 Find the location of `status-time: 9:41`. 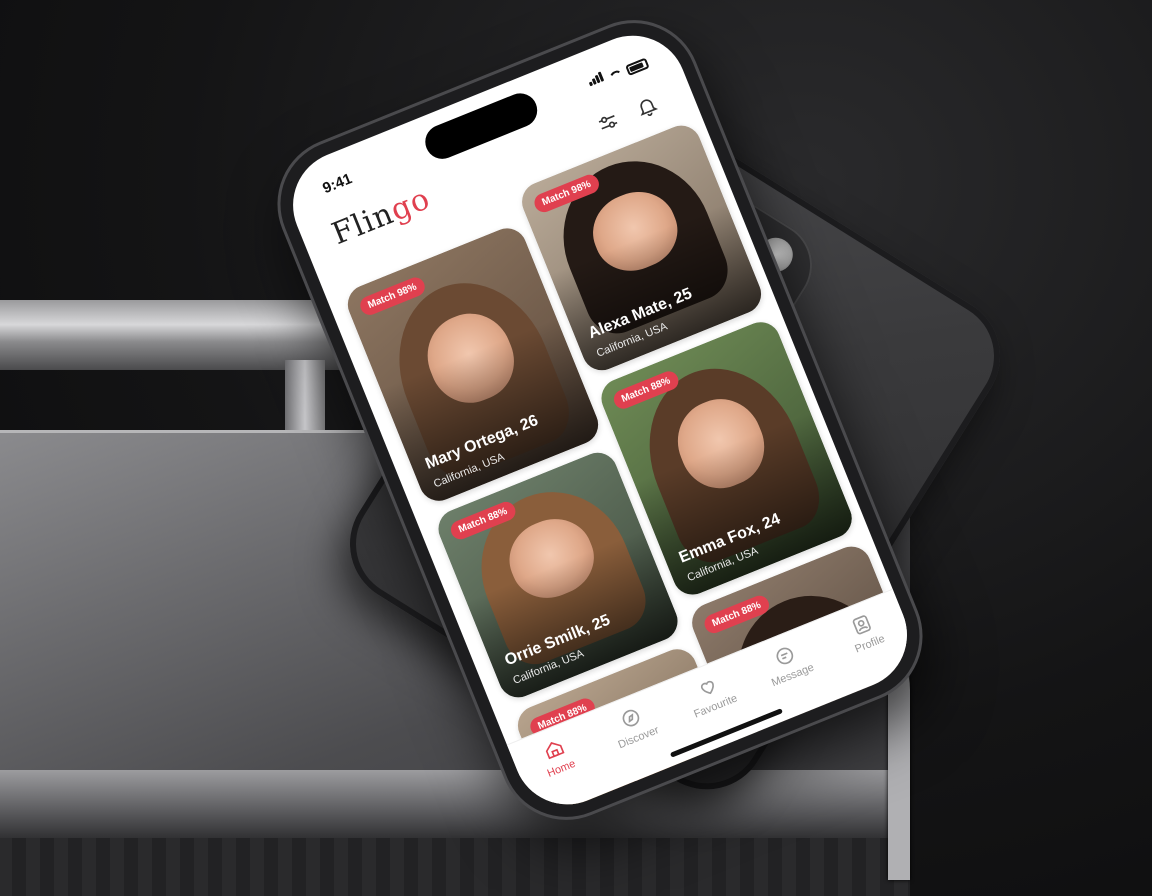

status-time: 9:41 is located at coordinates (337, 184).